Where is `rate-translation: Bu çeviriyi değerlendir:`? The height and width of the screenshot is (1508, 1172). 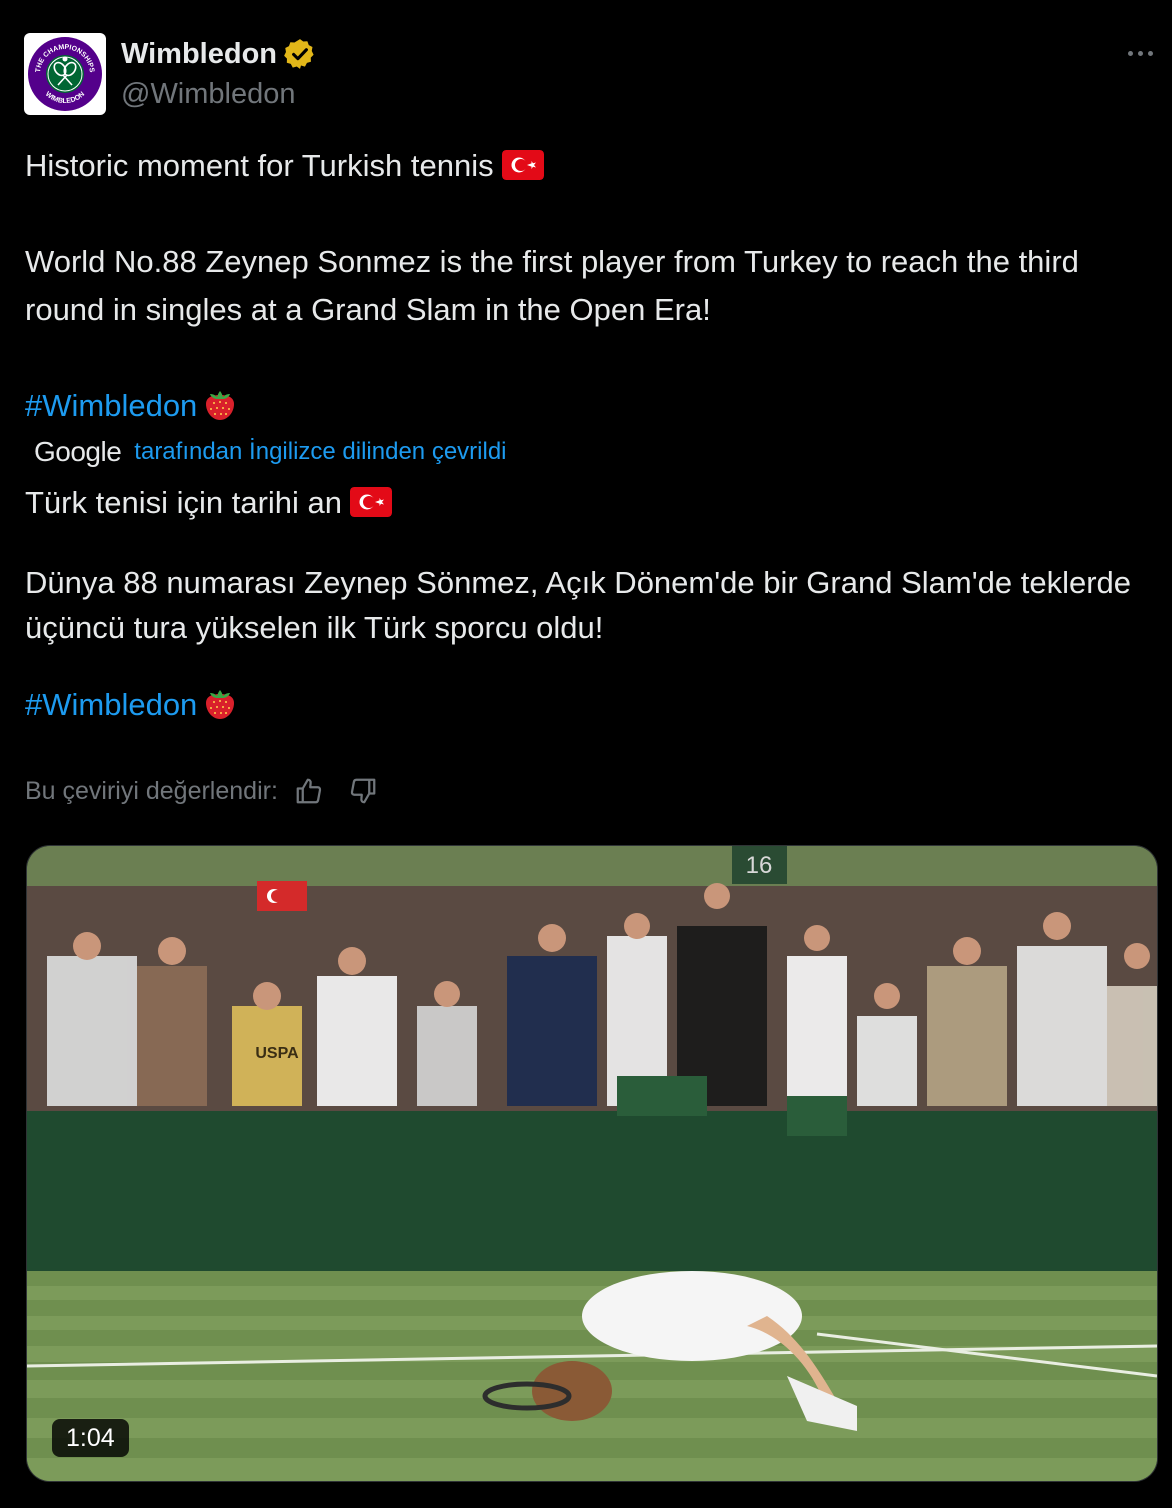 rate-translation: Bu çeviriyi değerlendir: is located at coordinates (201, 791).